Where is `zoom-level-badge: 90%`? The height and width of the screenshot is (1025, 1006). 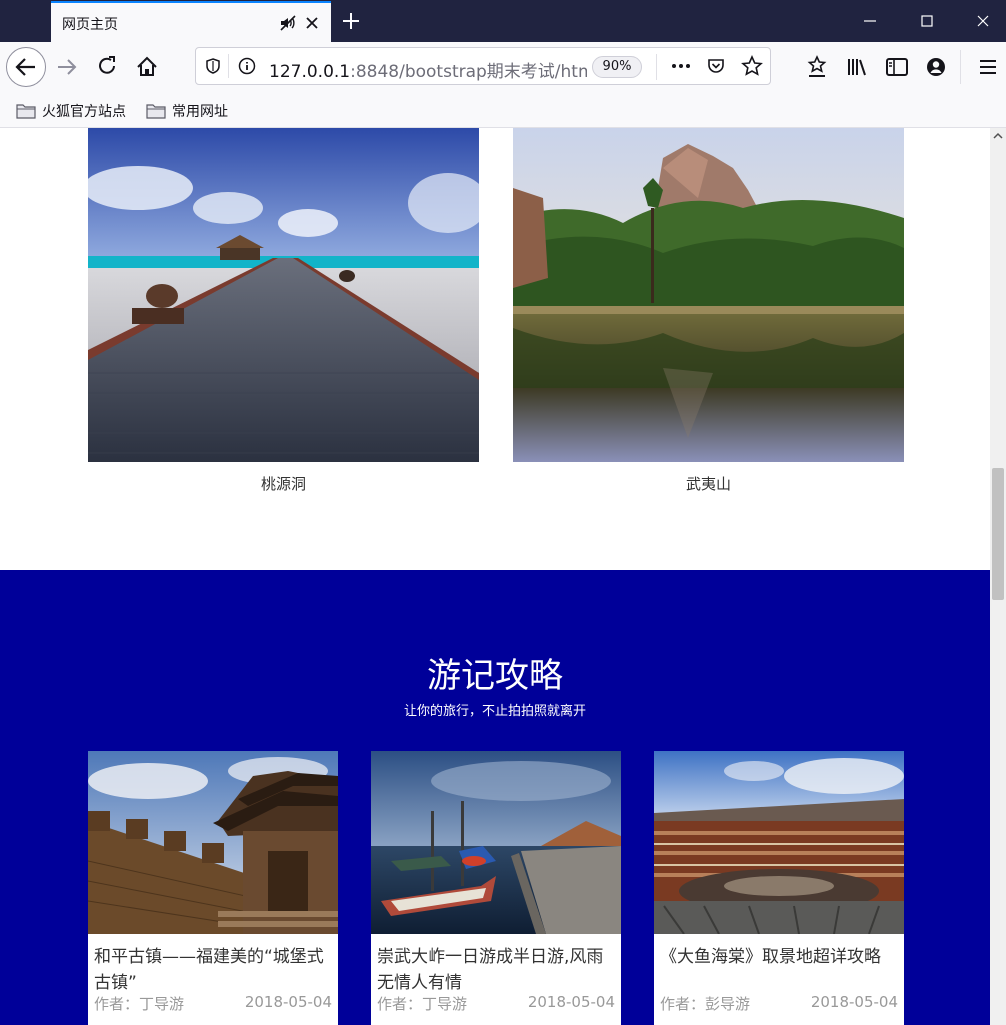
zoom-level-badge: 90% is located at coordinates (617, 67).